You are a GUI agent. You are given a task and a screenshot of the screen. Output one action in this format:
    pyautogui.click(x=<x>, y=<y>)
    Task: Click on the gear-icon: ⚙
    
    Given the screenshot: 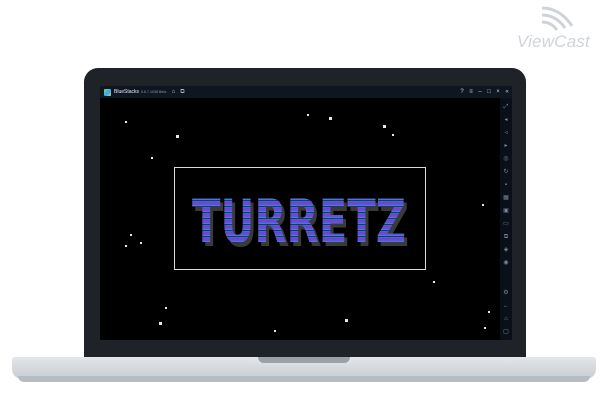 What is the action you would take?
    pyautogui.click(x=506, y=293)
    